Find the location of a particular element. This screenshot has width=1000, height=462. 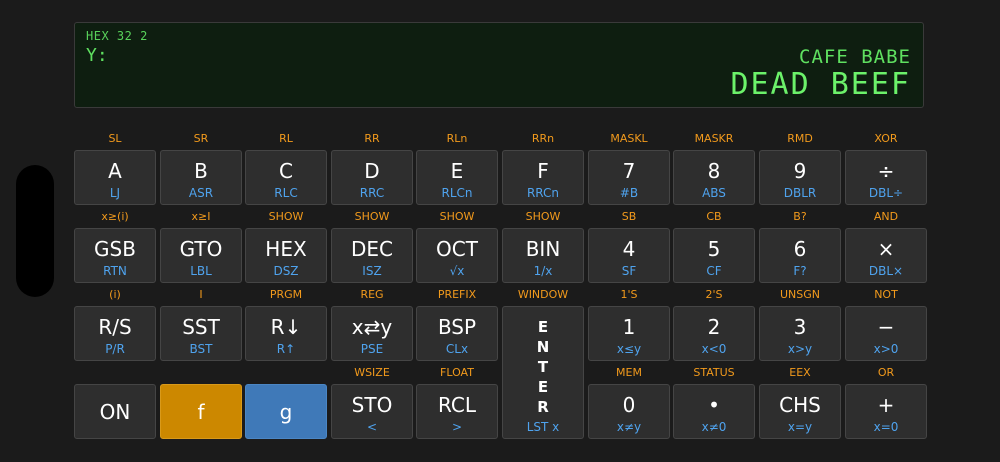

f-shift-label: RLn is located at coordinates (457, 138).